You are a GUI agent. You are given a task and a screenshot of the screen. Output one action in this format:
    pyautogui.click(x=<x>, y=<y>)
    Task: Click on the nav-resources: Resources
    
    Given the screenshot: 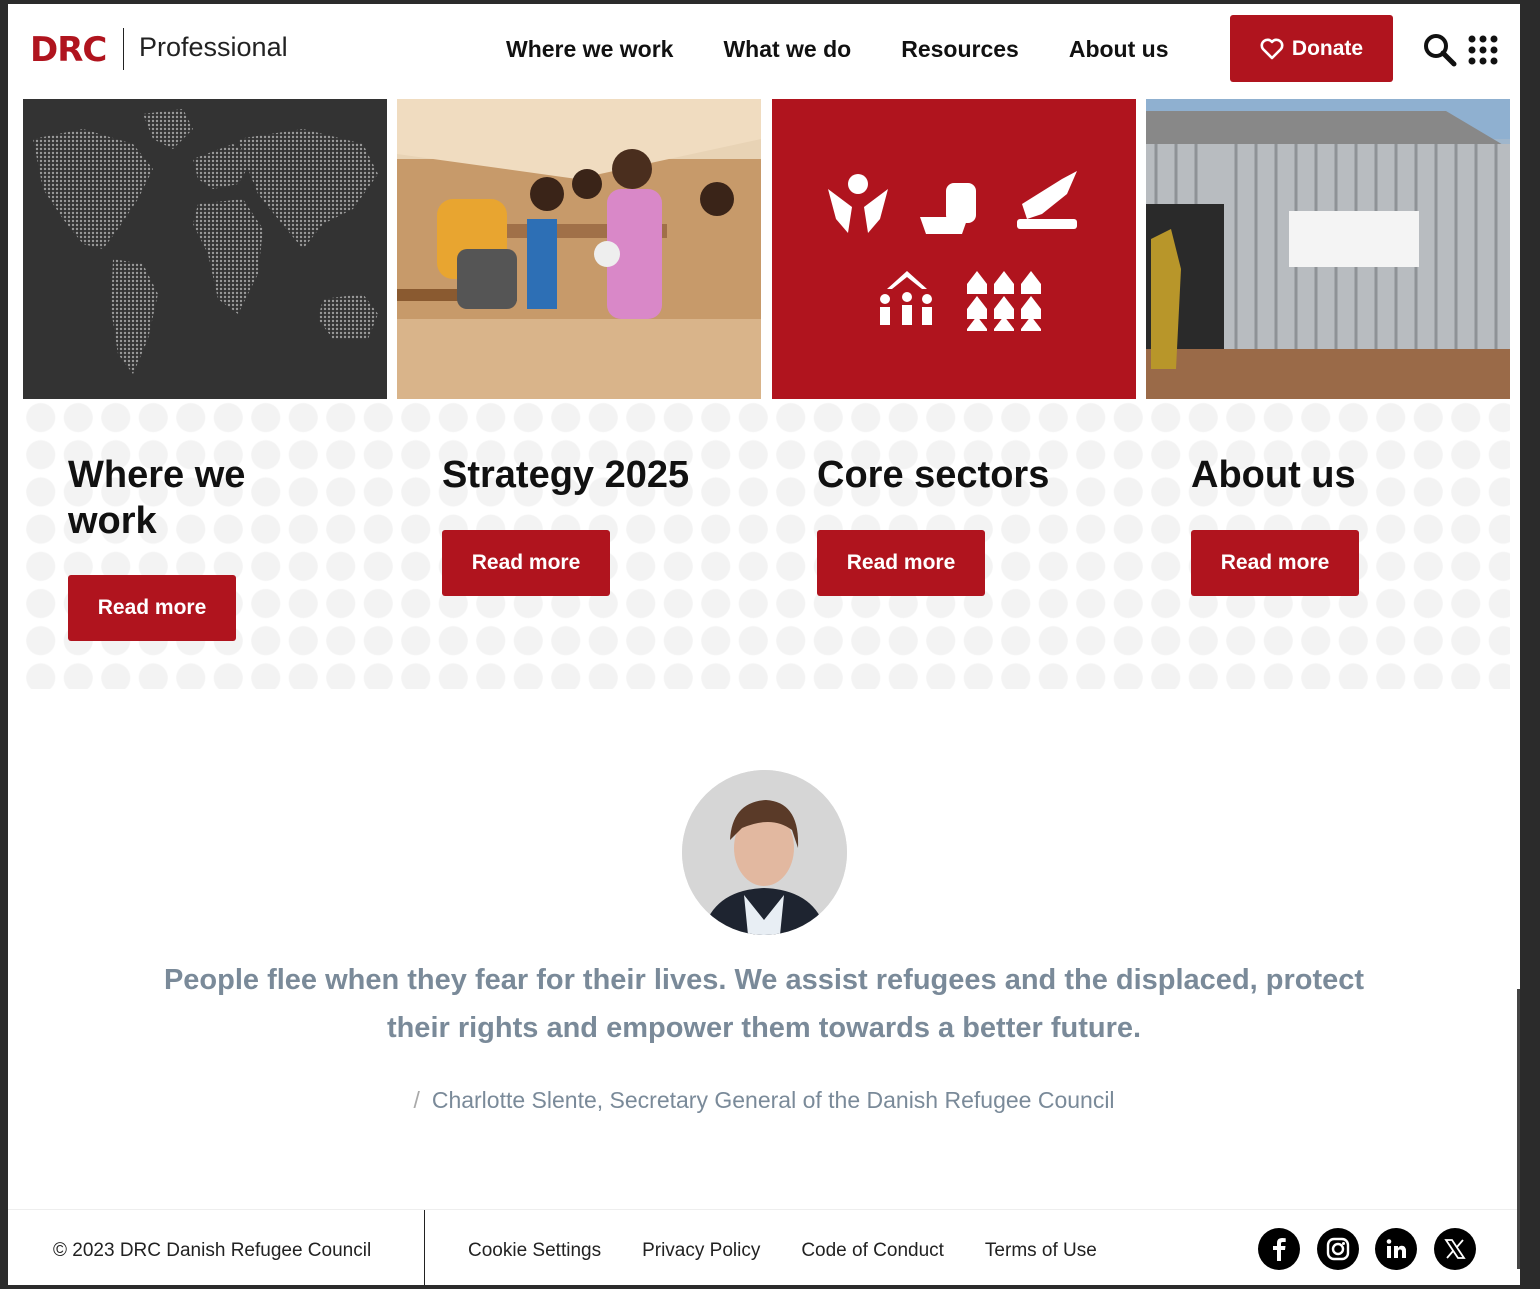 What is the action you would take?
    pyautogui.click(x=960, y=49)
    